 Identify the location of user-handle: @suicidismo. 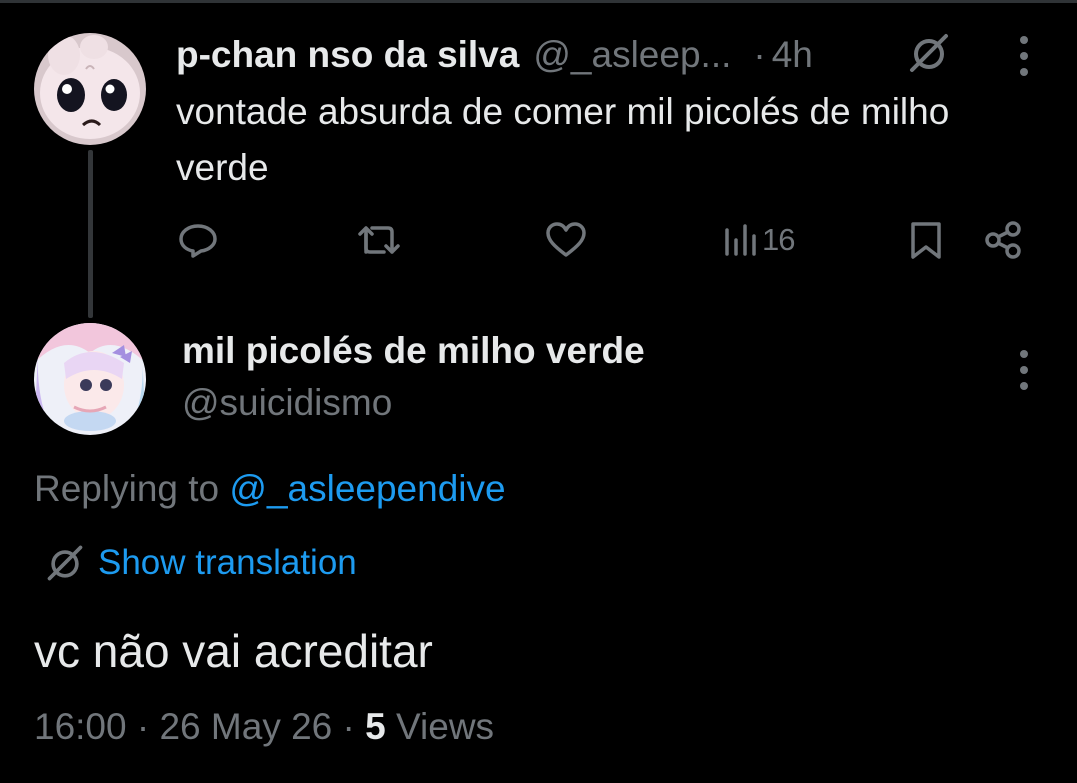
(287, 403).